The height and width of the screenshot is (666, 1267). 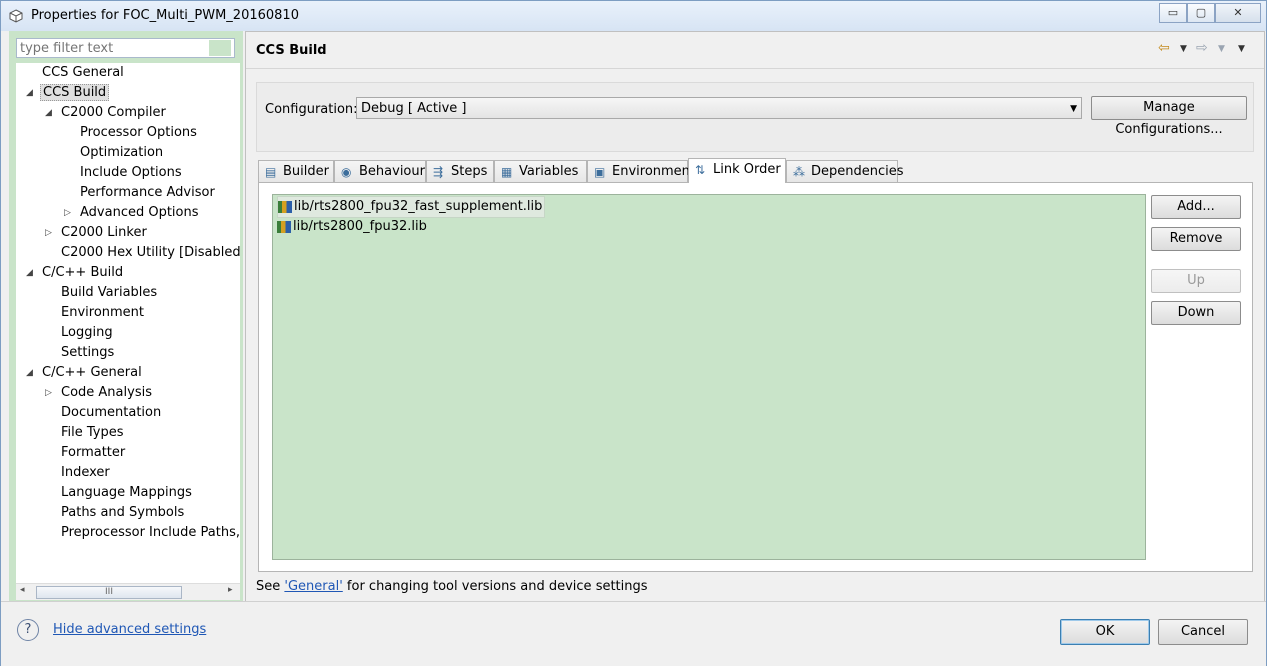 I want to click on library-icon, so click(x=285, y=206).